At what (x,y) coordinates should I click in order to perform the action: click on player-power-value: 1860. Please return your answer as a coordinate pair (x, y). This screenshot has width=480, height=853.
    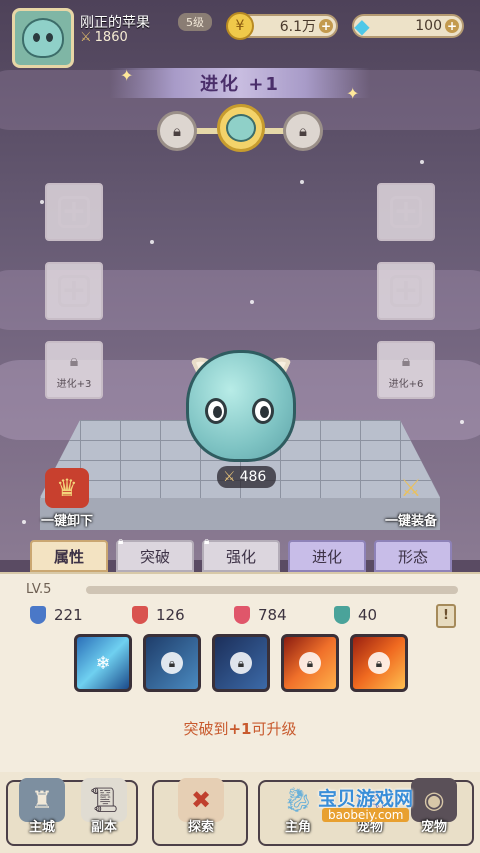
    Looking at the image, I should click on (111, 37).